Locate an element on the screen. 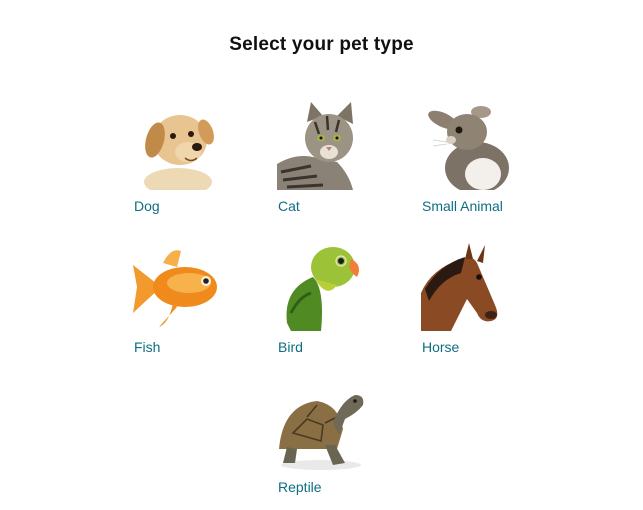 Image resolution: width=643 pixels, height=510 pixels. dog-photo-icon is located at coordinates (178, 146).